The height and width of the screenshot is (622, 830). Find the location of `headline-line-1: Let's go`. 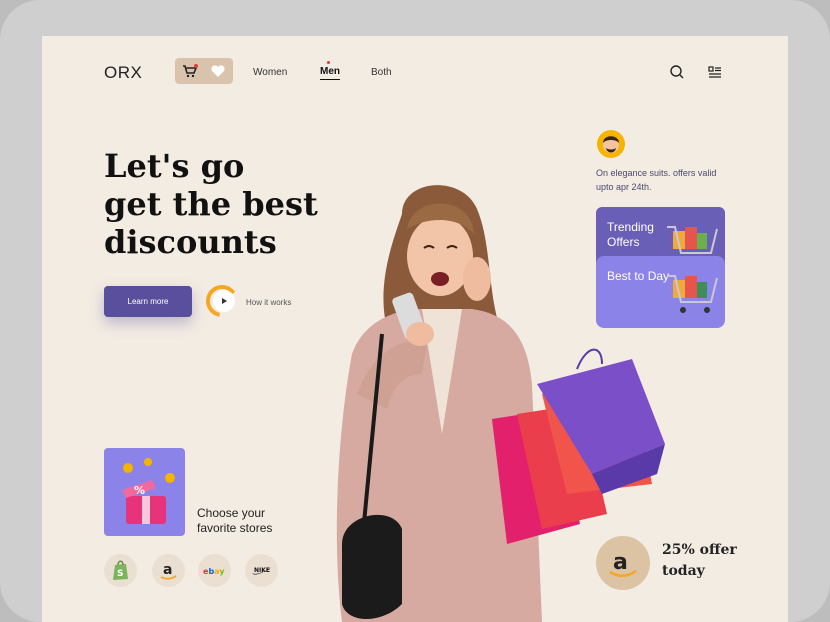

headline-line-1: Let's go is located at coordinates (174, 166).